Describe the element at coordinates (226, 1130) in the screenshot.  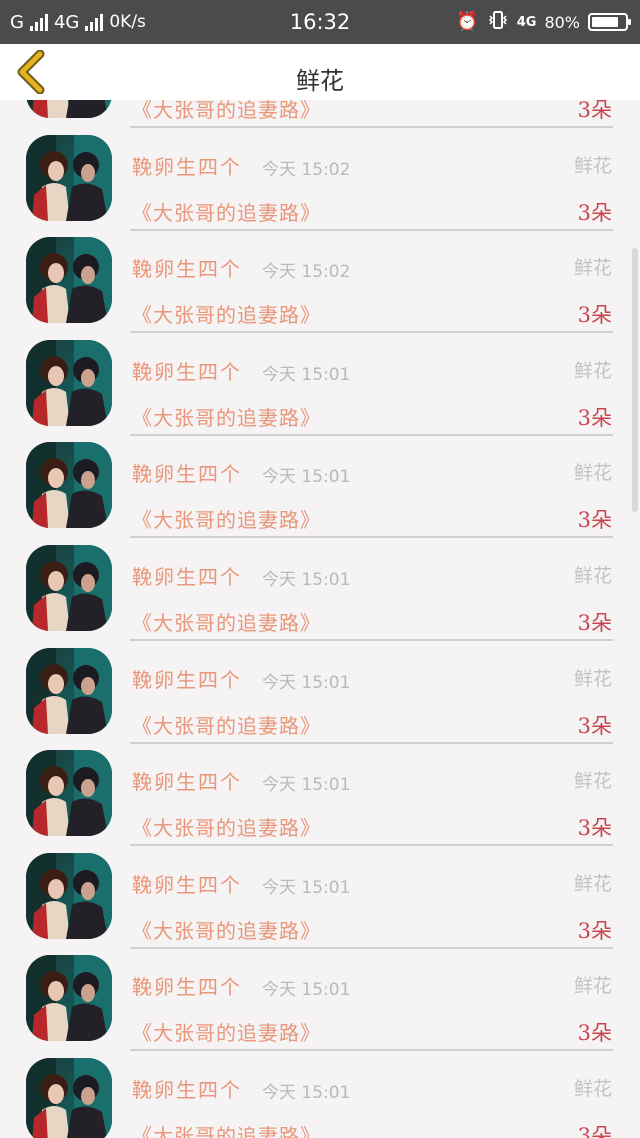
I see `book-title: 《大张哥的追妻路》` at that location.